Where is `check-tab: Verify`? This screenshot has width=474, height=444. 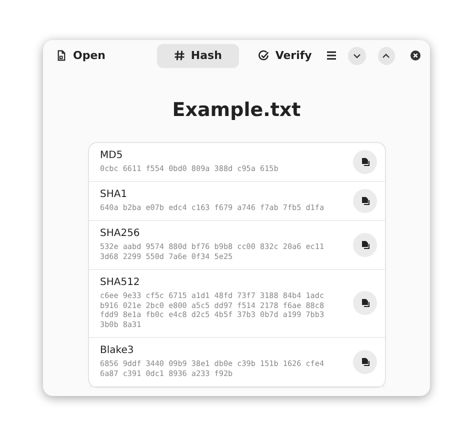 check-tab: Verify is located at coordinates (285, 56).